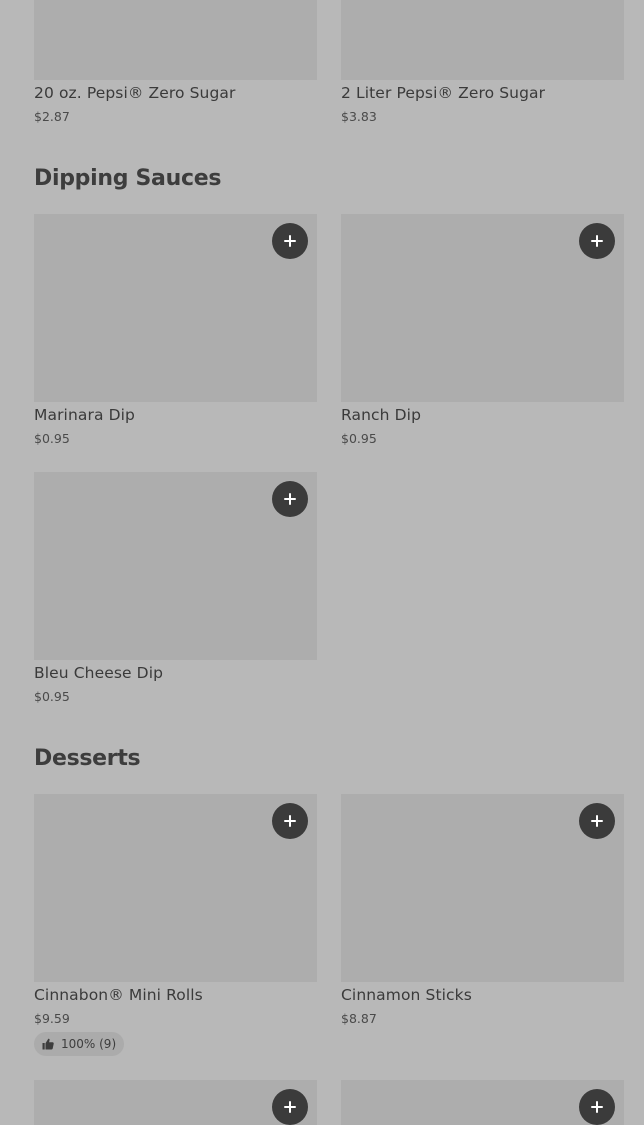  I want to click on item-name: Ranch Dip, so click(381, 415).